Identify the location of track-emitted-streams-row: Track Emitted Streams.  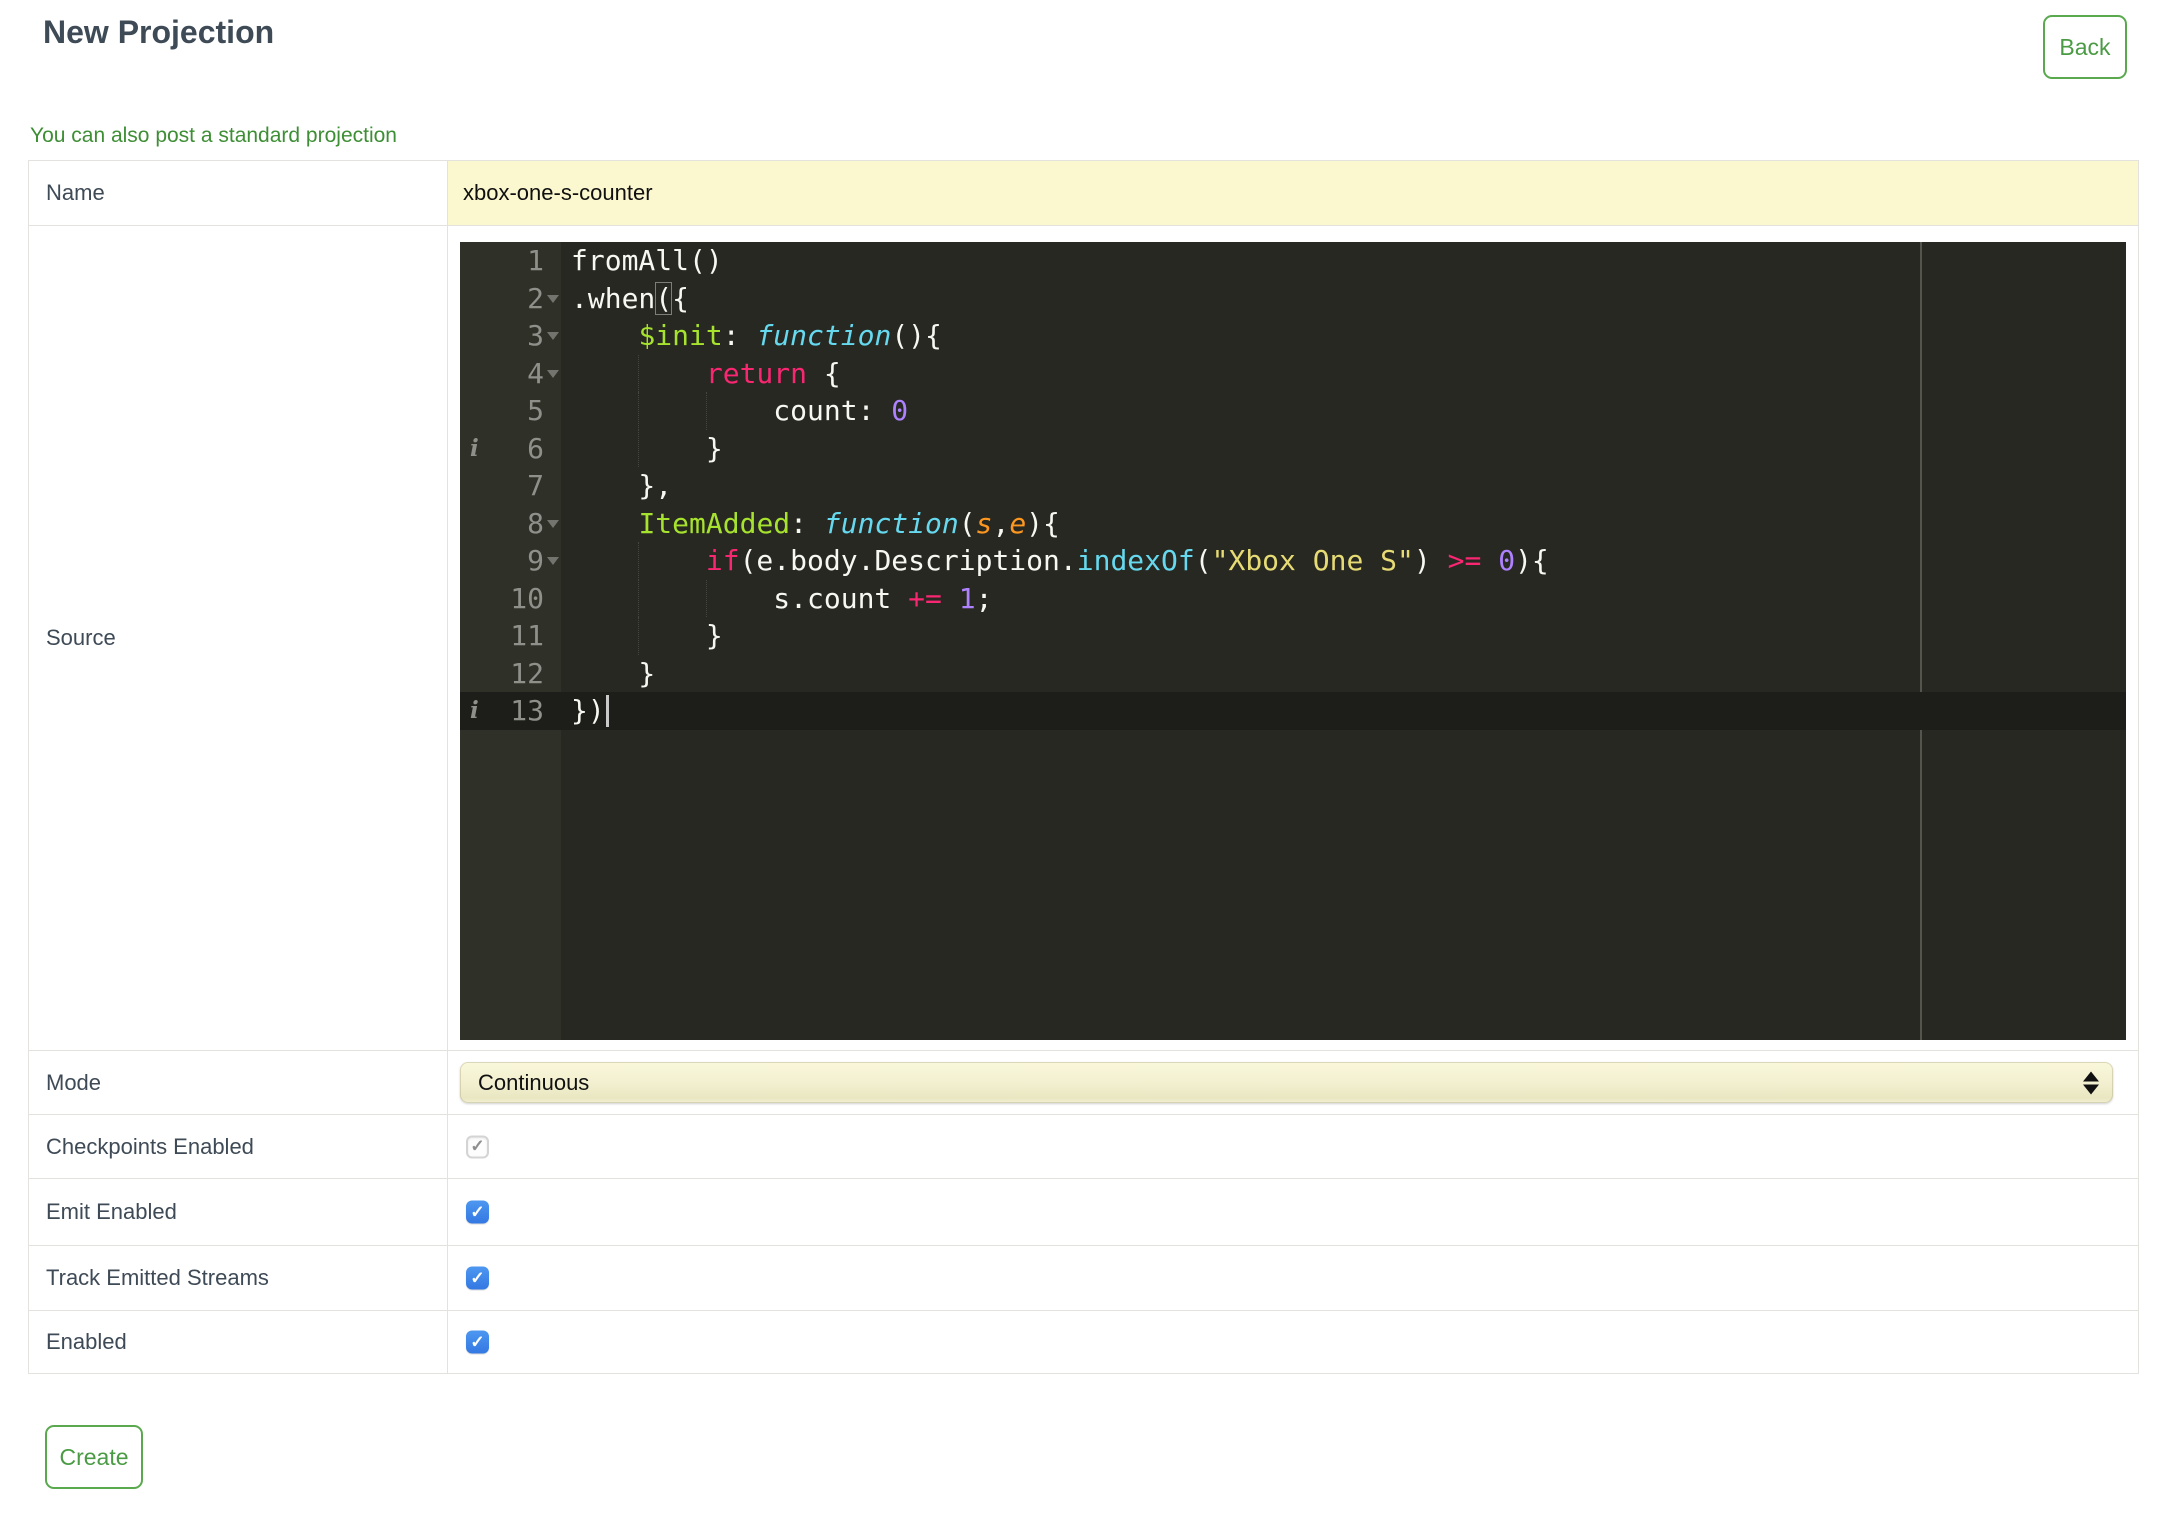
(1083, 1278).